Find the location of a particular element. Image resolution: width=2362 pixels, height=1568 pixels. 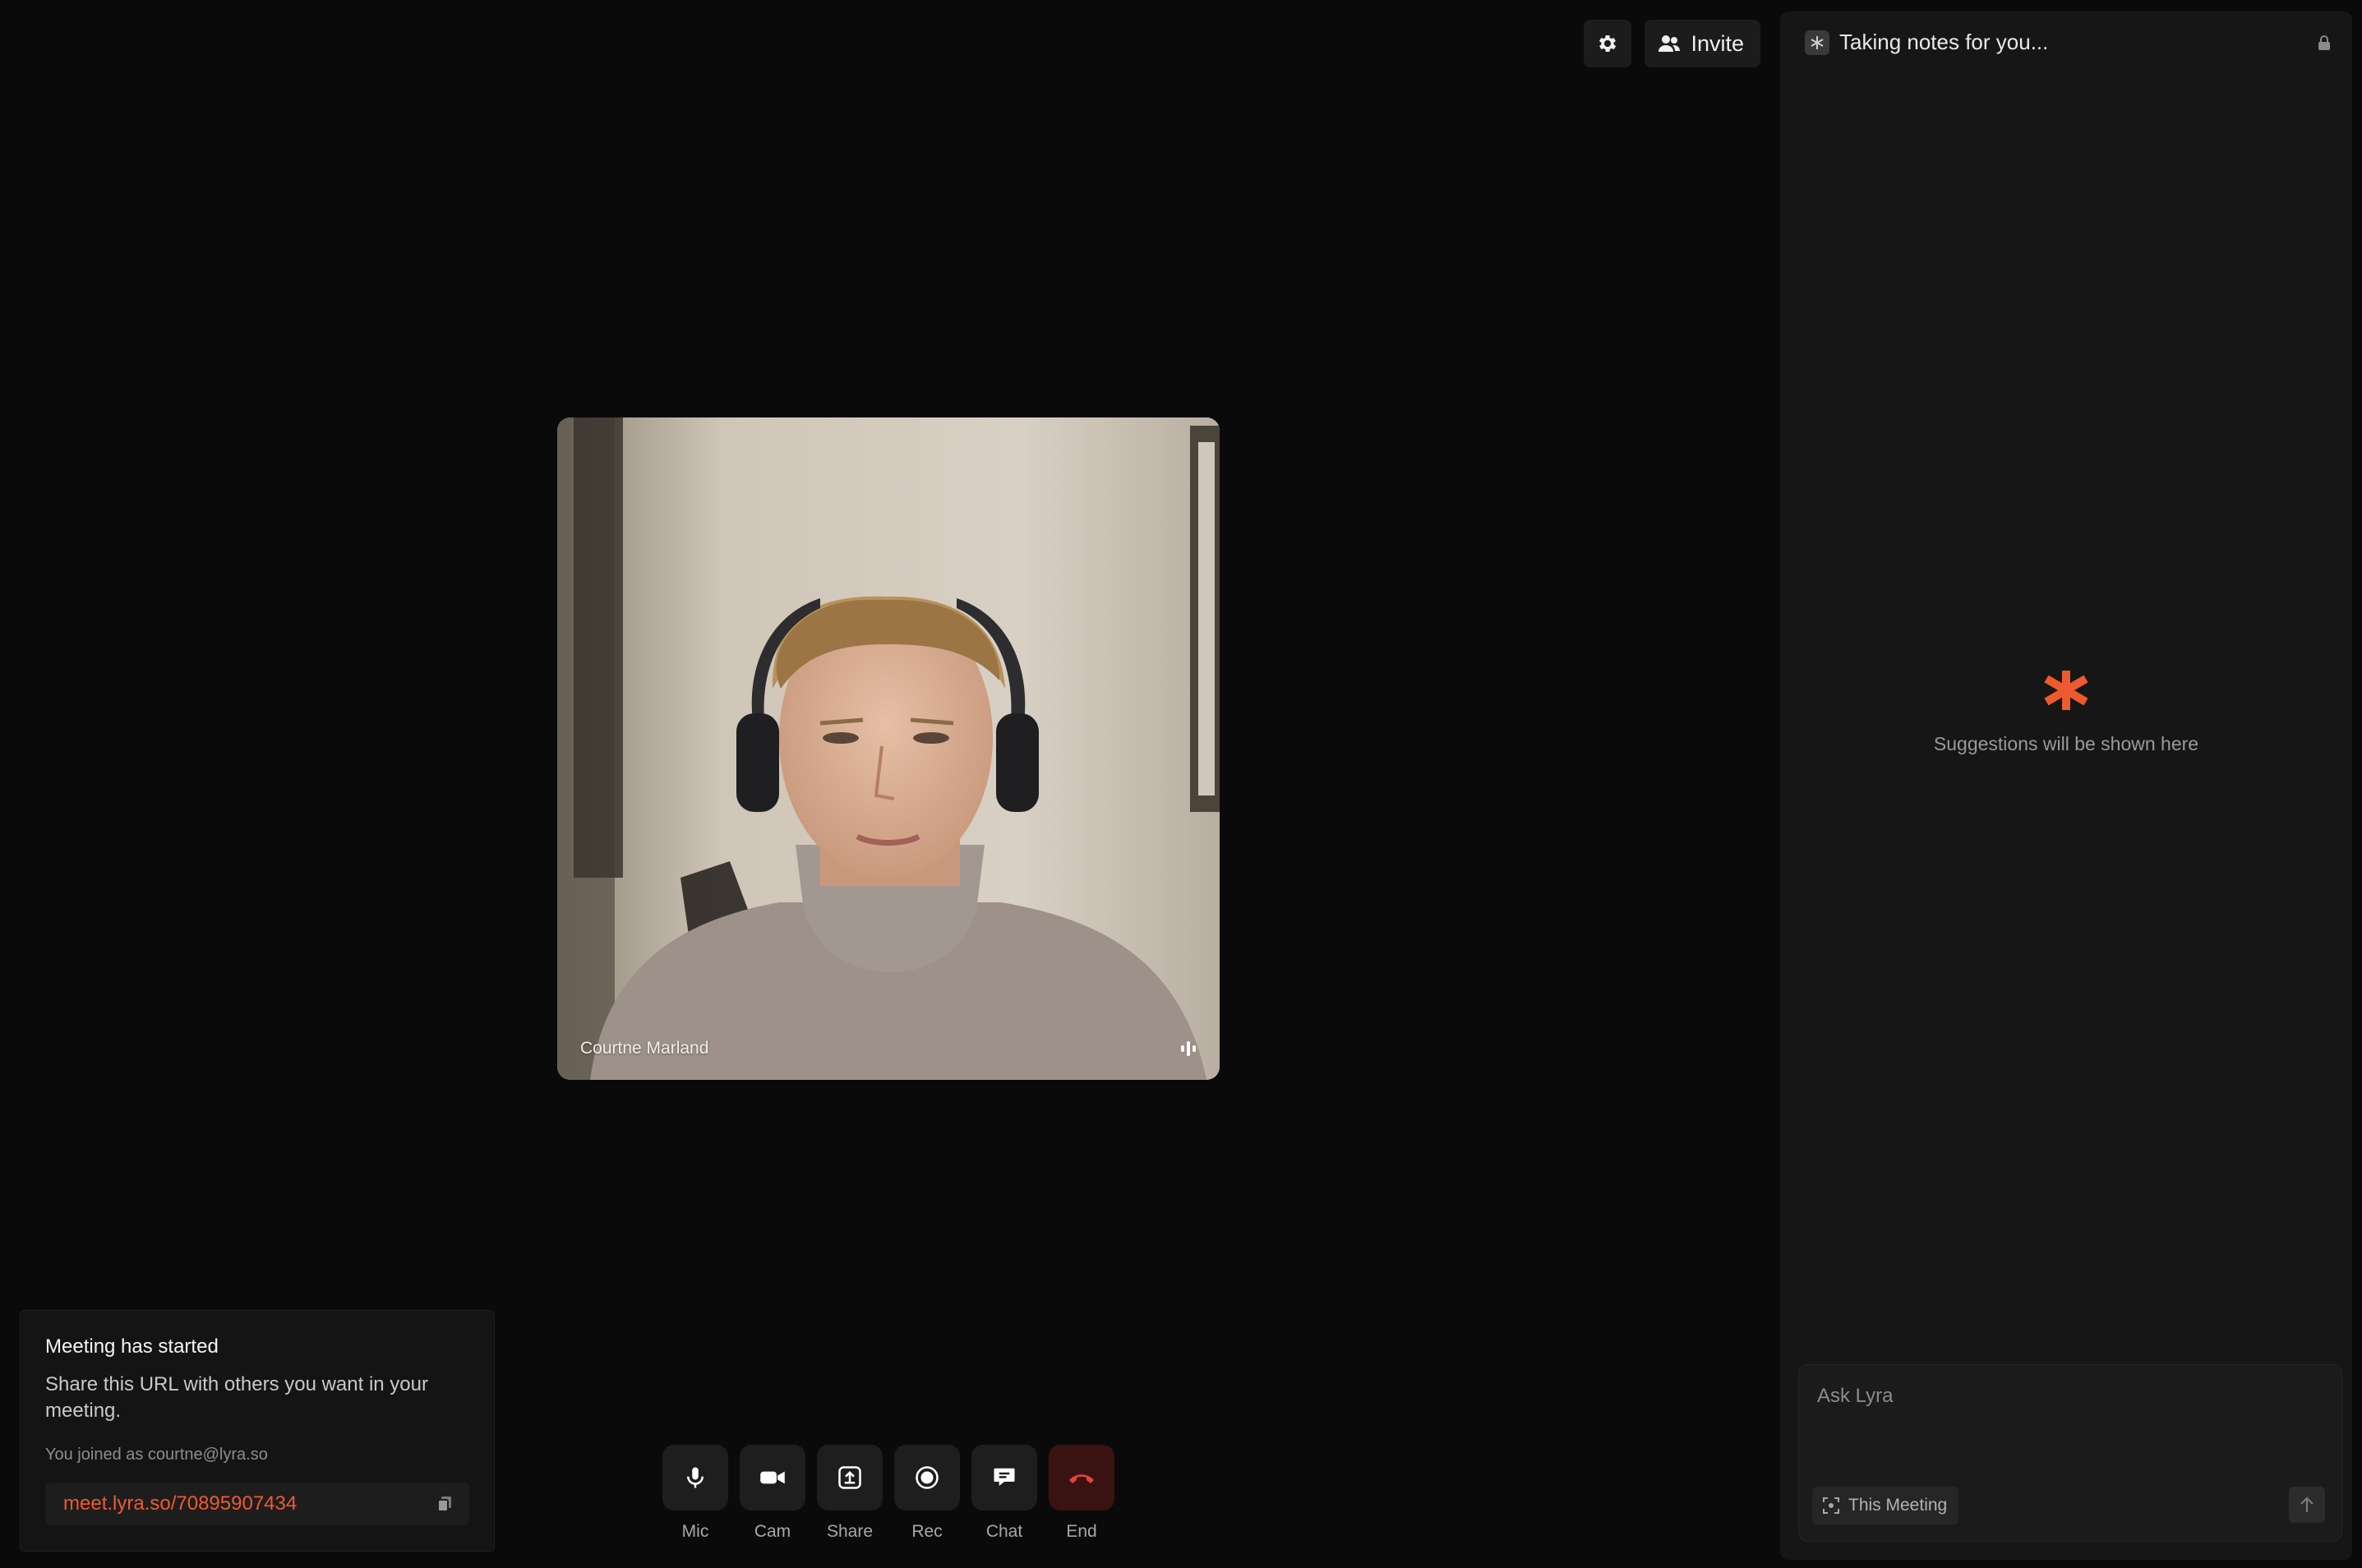

settings-button is located at coordinates (1608, 43).